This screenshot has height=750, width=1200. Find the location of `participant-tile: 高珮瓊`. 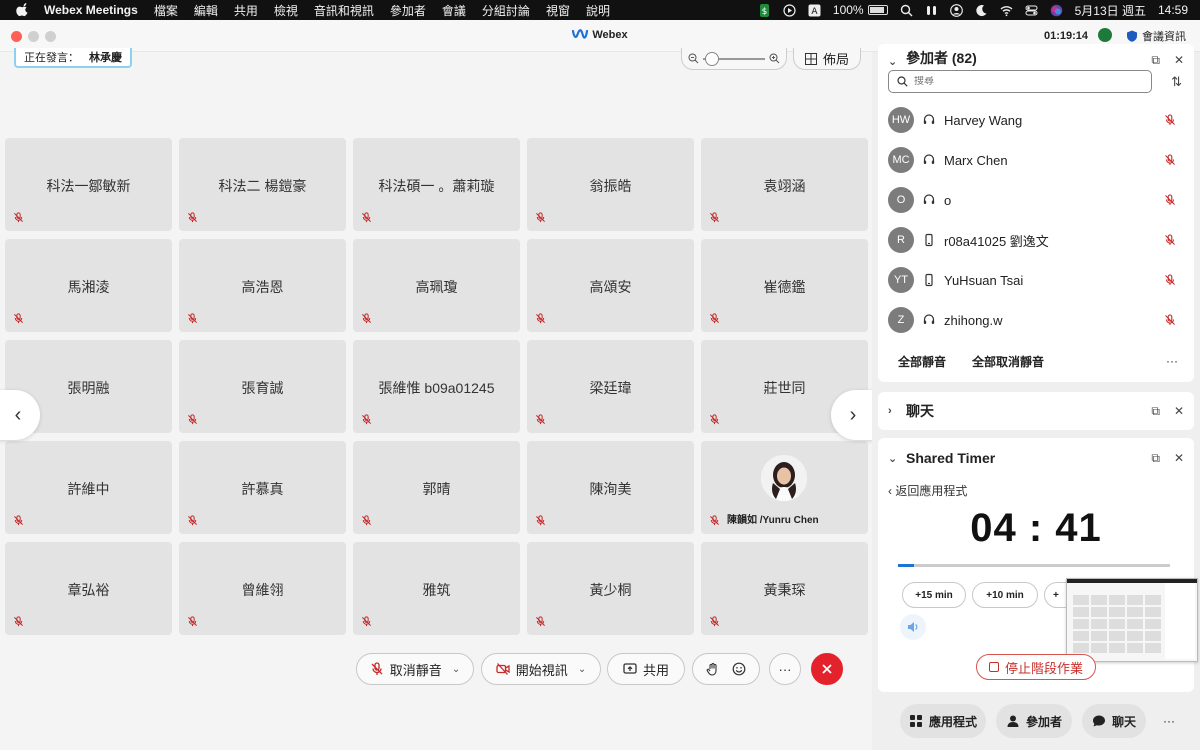

participant-tile: 高珮瓊 is located at coordinates (436, 285).